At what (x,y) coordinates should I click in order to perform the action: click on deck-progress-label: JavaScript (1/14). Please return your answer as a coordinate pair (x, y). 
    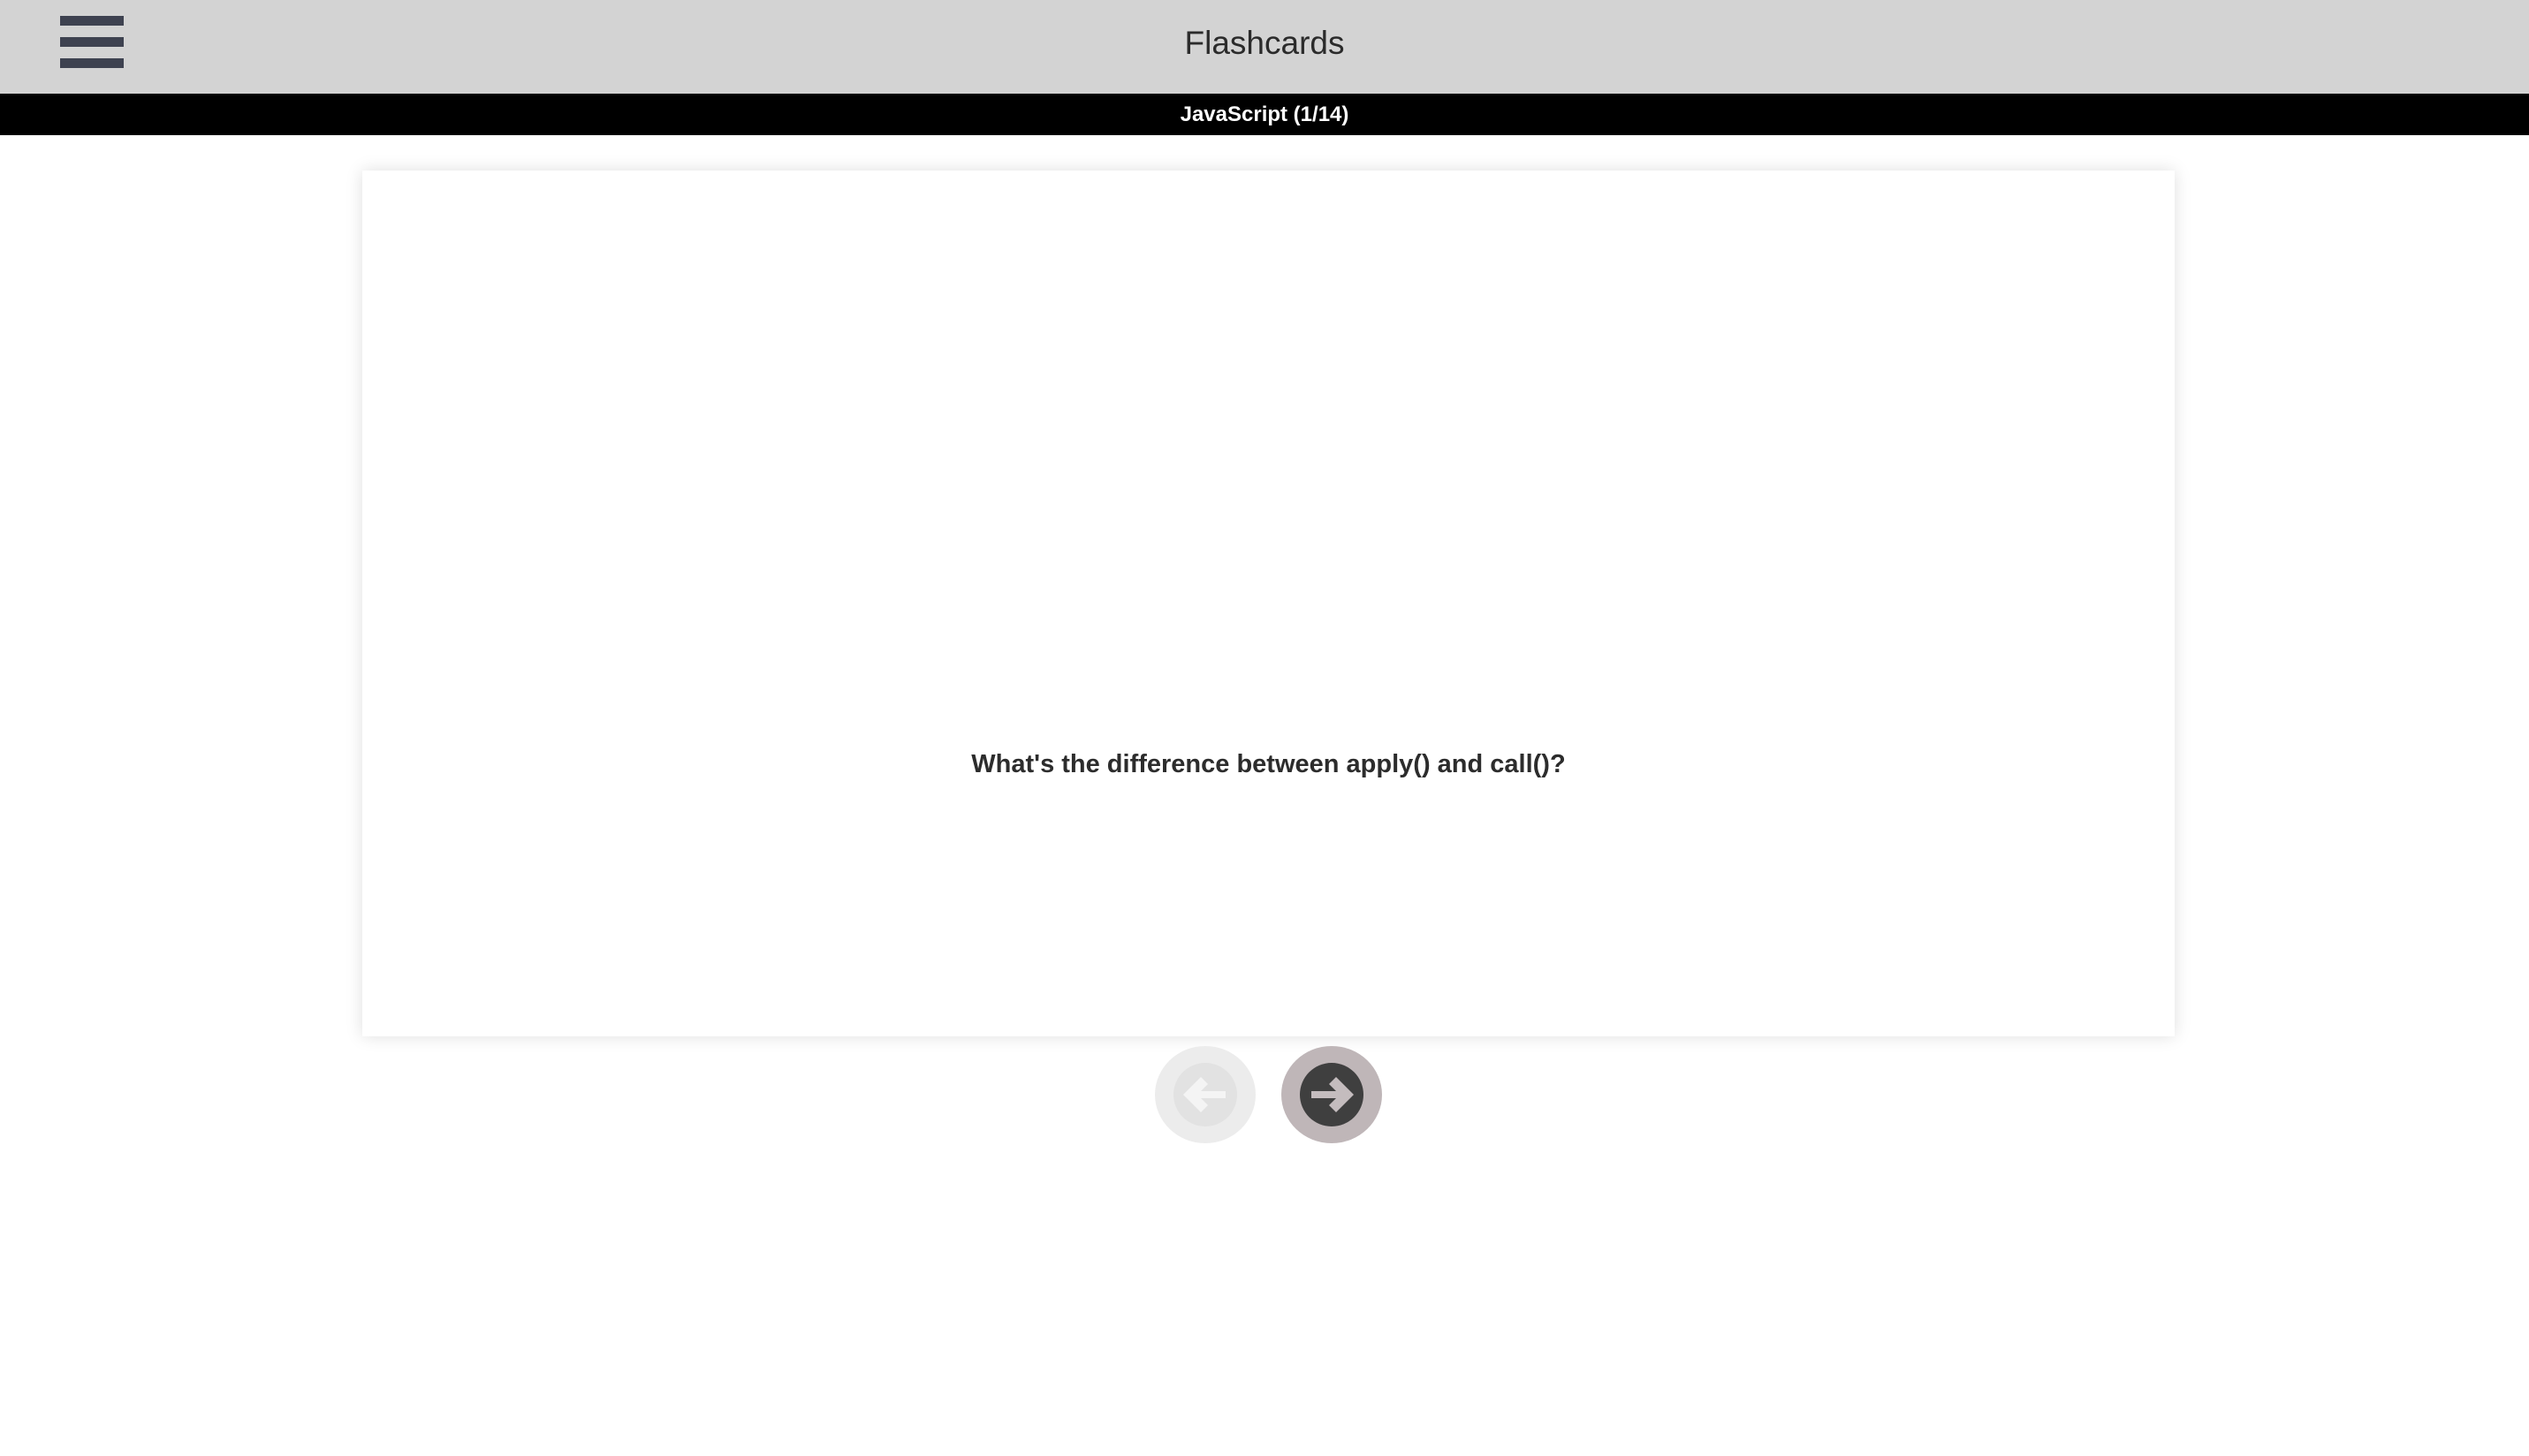
    Looking at the image, I should click on (1264, 114).